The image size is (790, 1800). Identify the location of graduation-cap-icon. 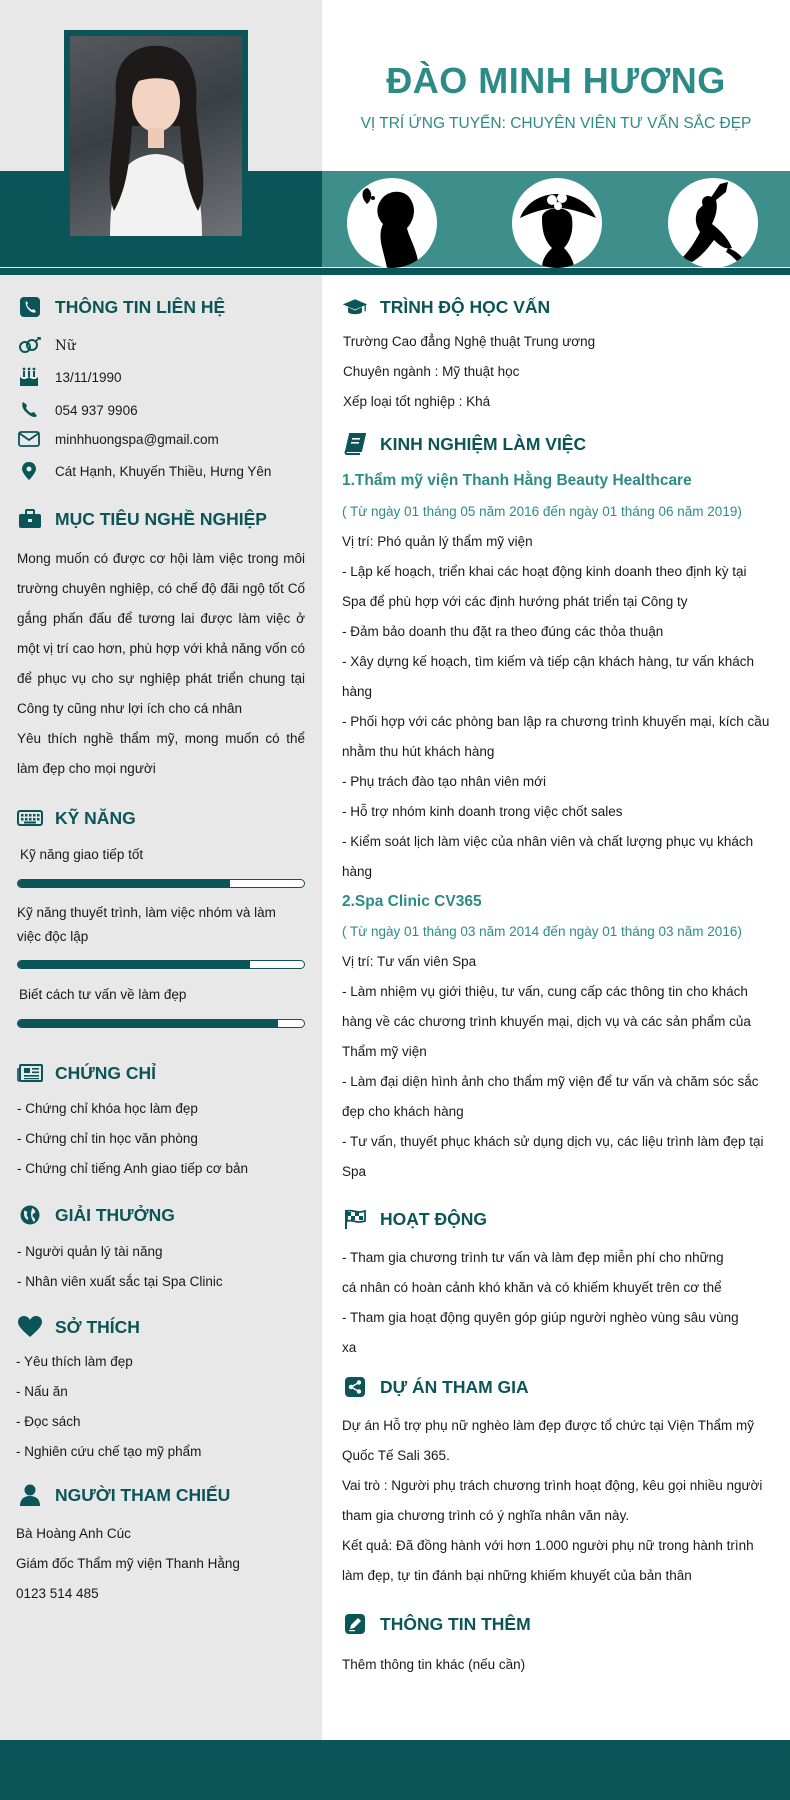
(355, 307).